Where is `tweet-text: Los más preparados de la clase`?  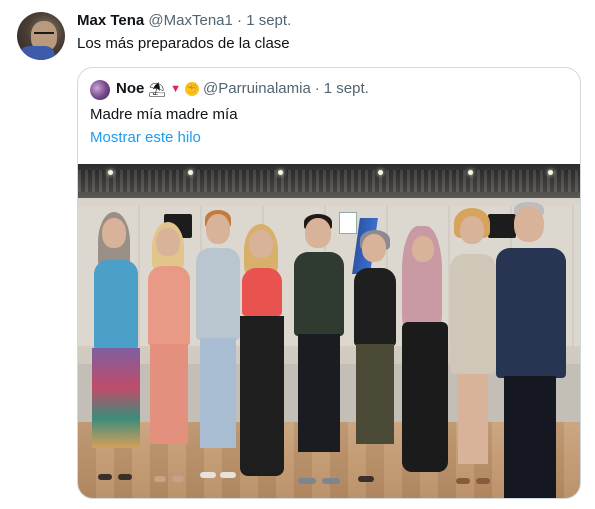
tweet-text: Los más preparados de la clase is located at coordinates (183, 43).